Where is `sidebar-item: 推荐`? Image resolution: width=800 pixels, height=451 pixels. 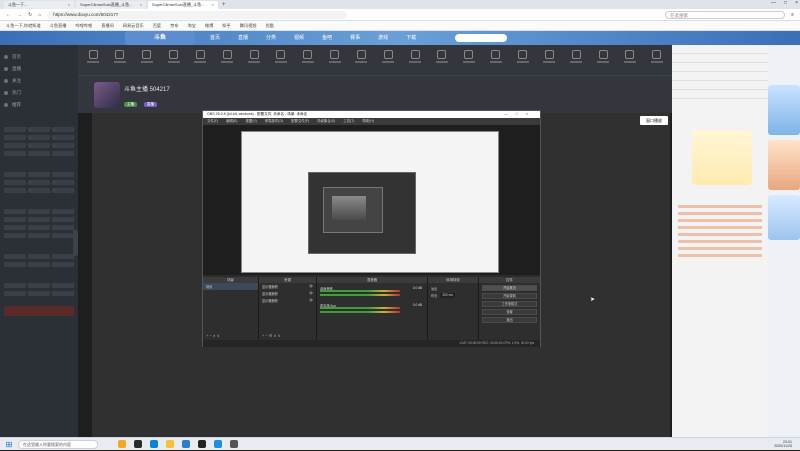 sidebar-item: 推荐 is located at coordinates (39, 105).